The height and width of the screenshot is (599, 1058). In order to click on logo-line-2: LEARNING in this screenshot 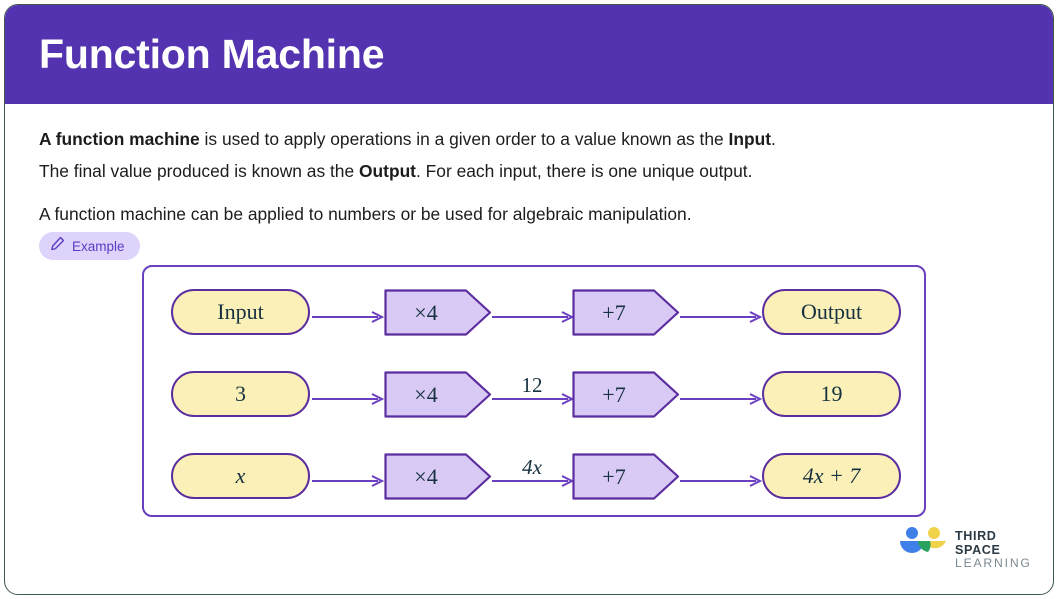, I will do `click(993, 563)`.